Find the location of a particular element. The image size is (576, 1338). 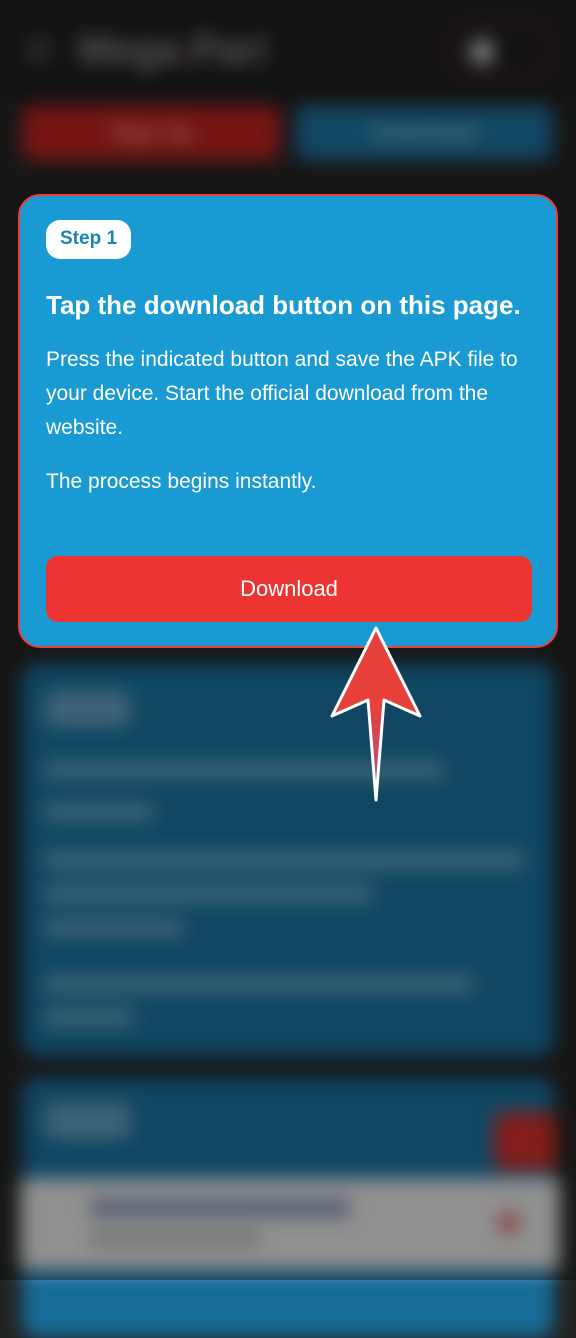

download-button: Download is located at coordinates (289, 589).